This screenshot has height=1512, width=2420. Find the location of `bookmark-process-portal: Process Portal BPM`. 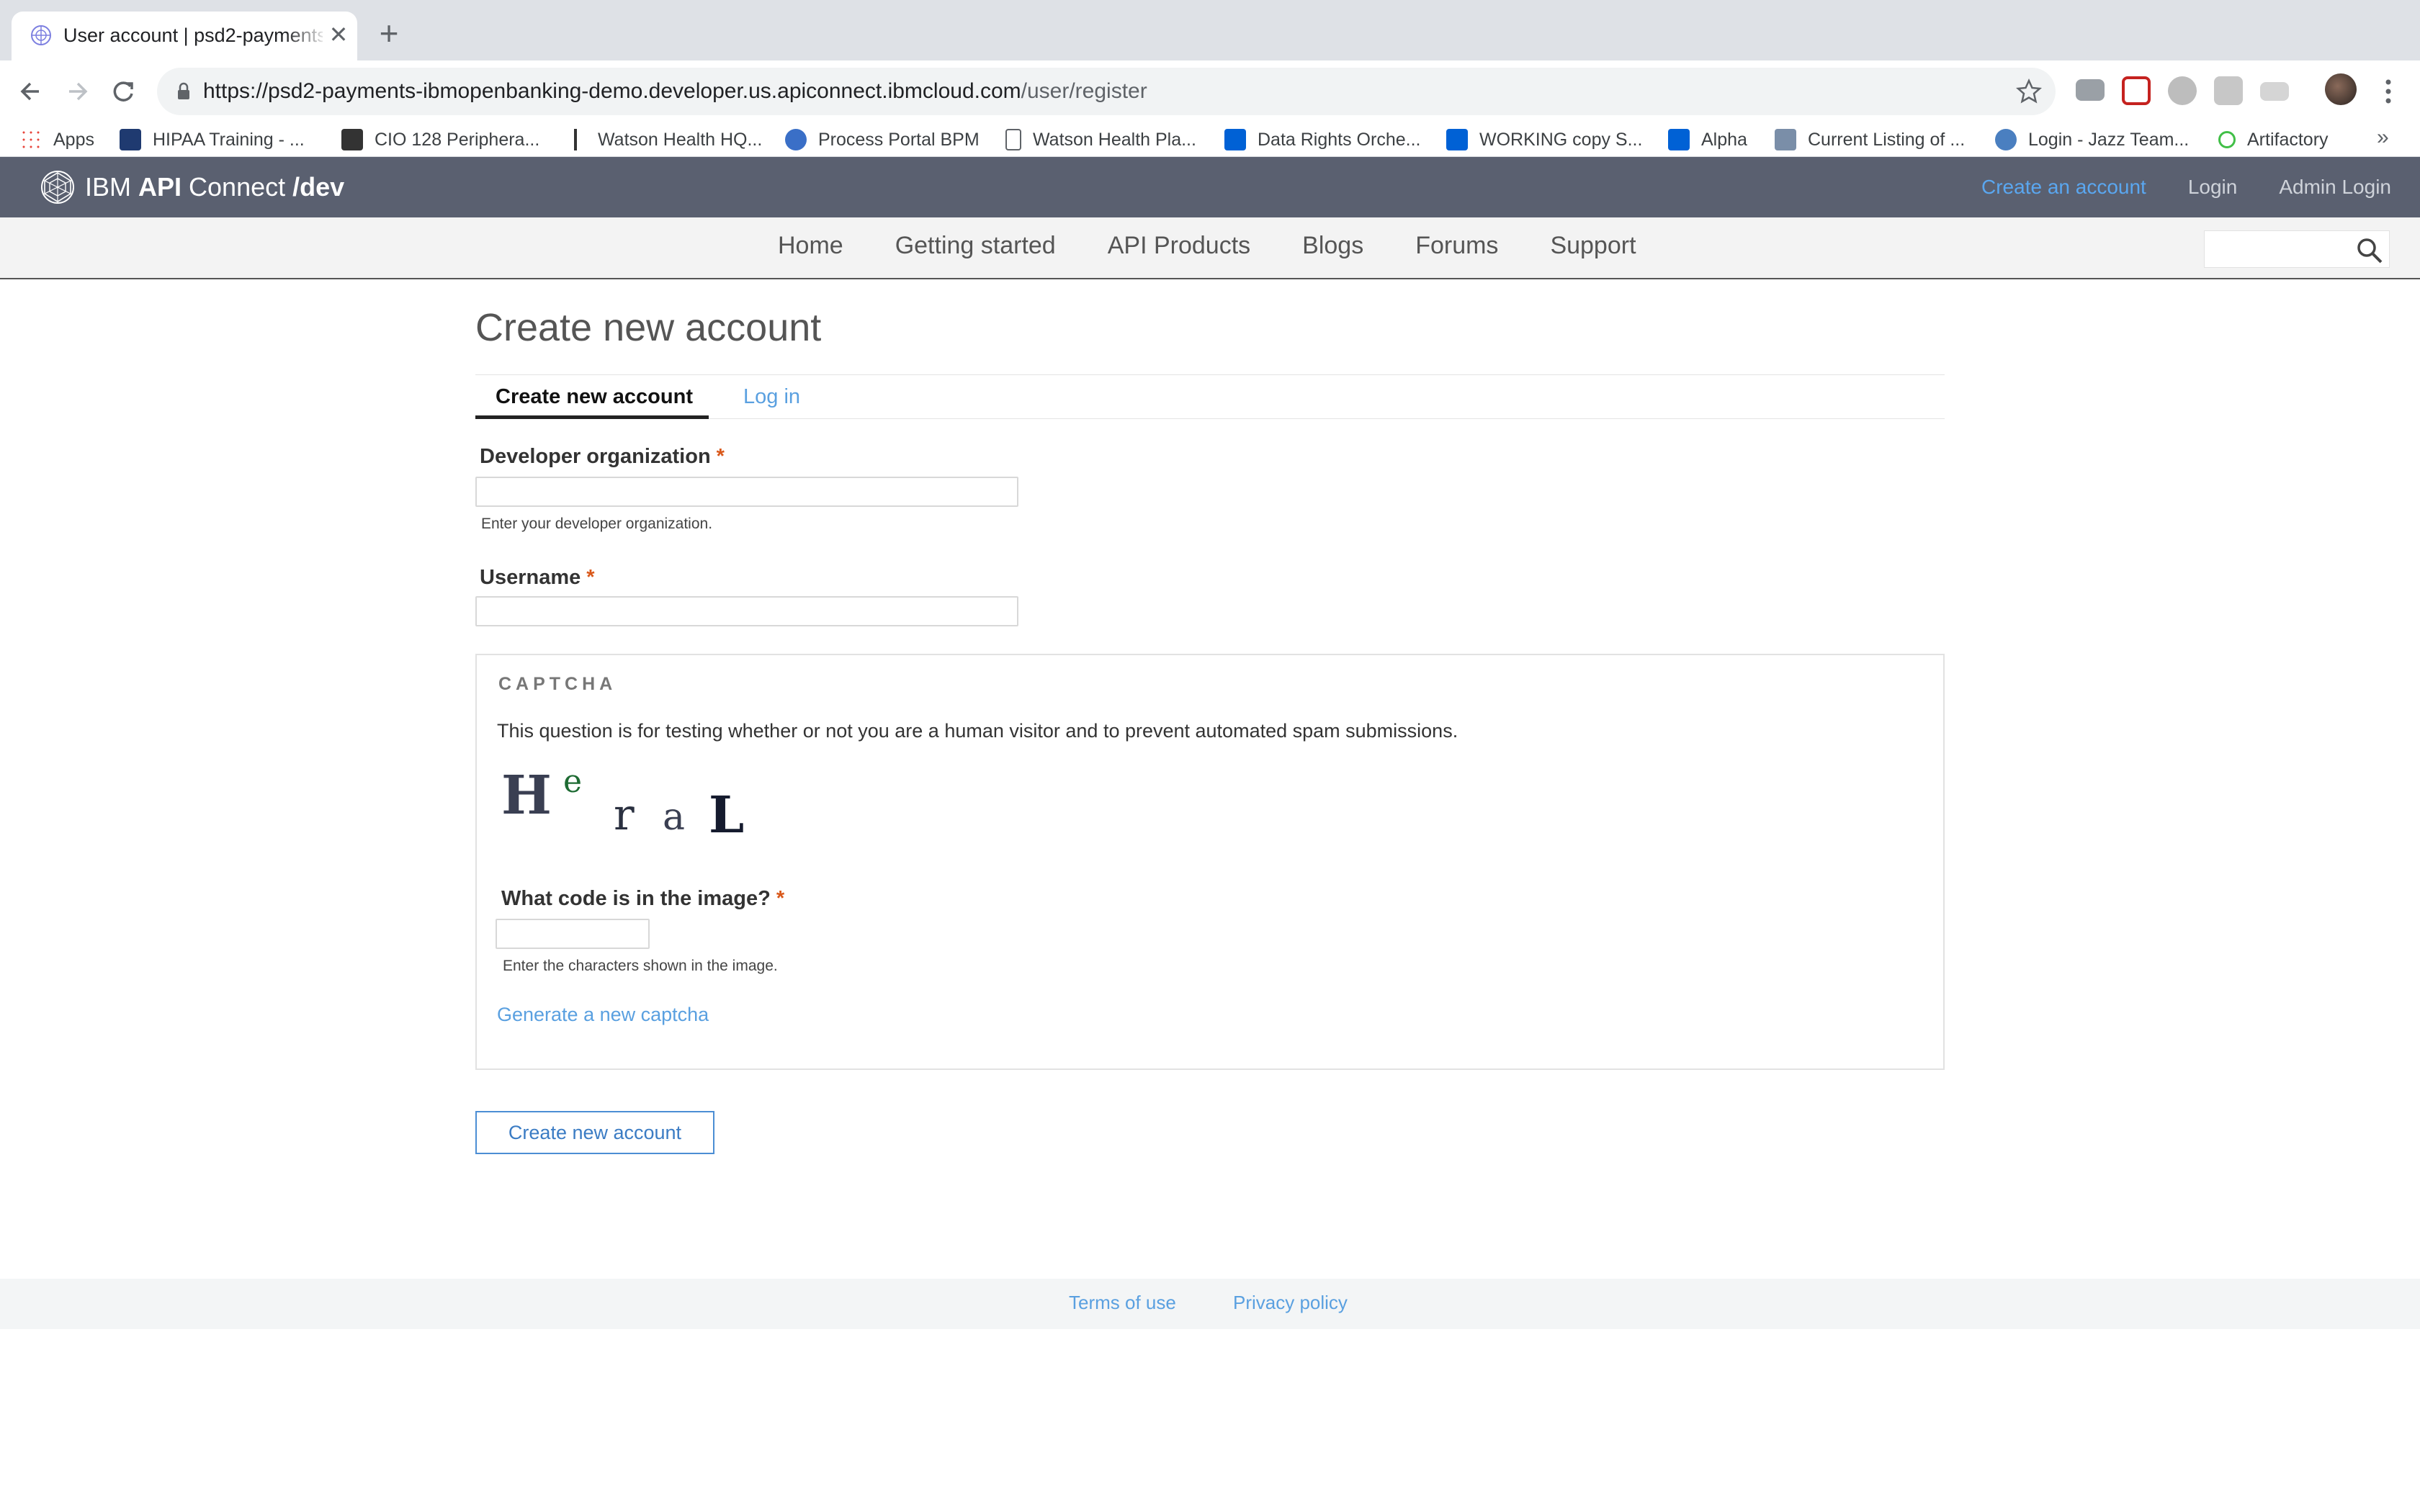

bookmark-process-portal: Process Portal BPM is located at coordinates (882, 139).